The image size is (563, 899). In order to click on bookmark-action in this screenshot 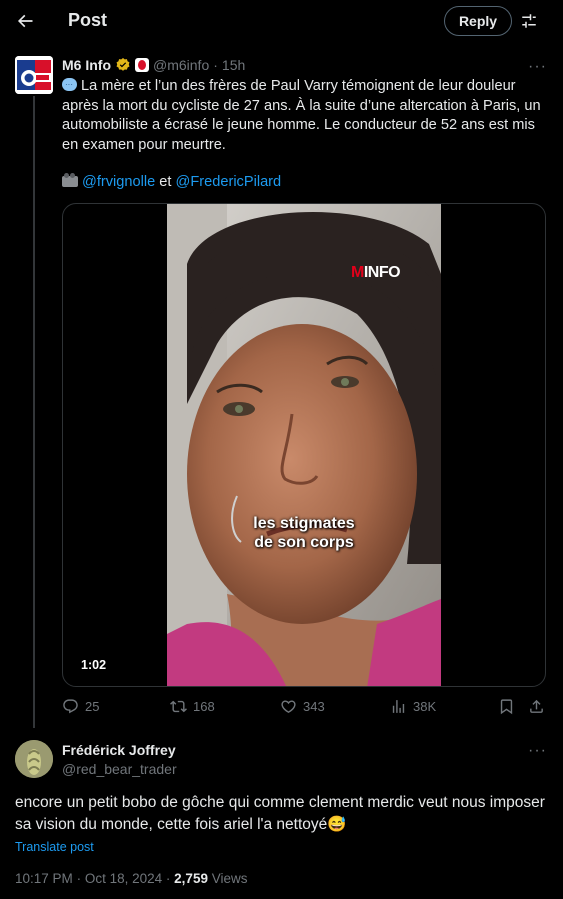, I will do `click(506, 706)`.